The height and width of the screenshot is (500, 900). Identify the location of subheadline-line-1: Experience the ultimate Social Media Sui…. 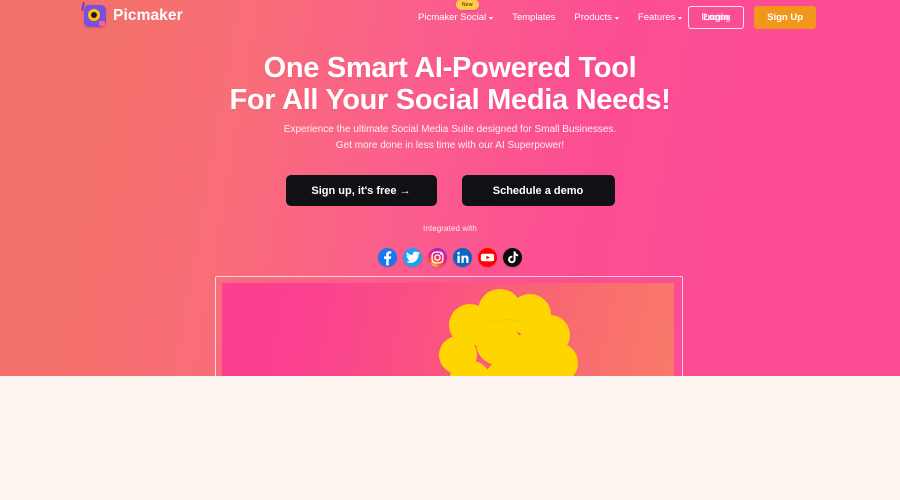
(450, 129).